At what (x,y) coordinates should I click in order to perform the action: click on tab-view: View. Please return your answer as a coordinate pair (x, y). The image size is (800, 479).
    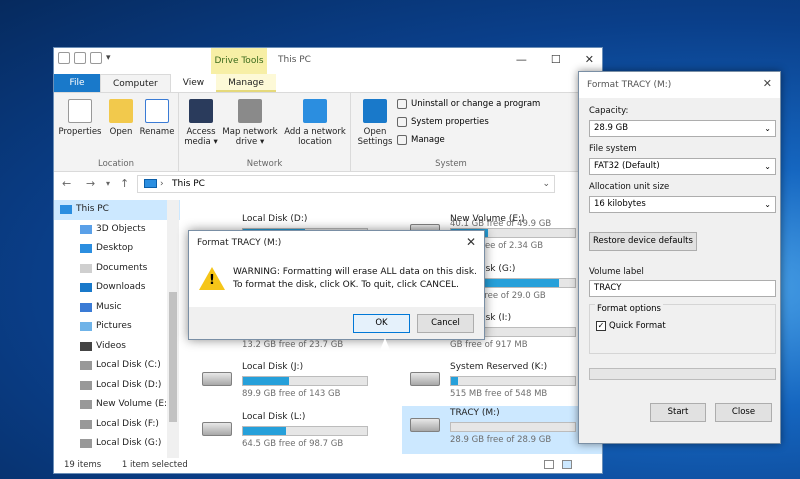
    Looking at the image, I should click on (193, 83).